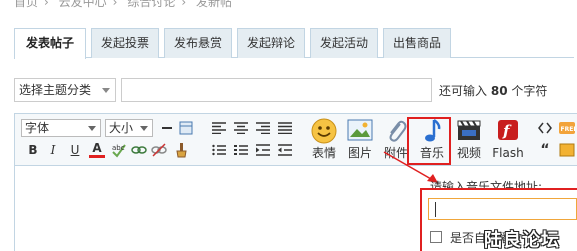  I want to click on font-size-select: 大小, so click(129, 128).